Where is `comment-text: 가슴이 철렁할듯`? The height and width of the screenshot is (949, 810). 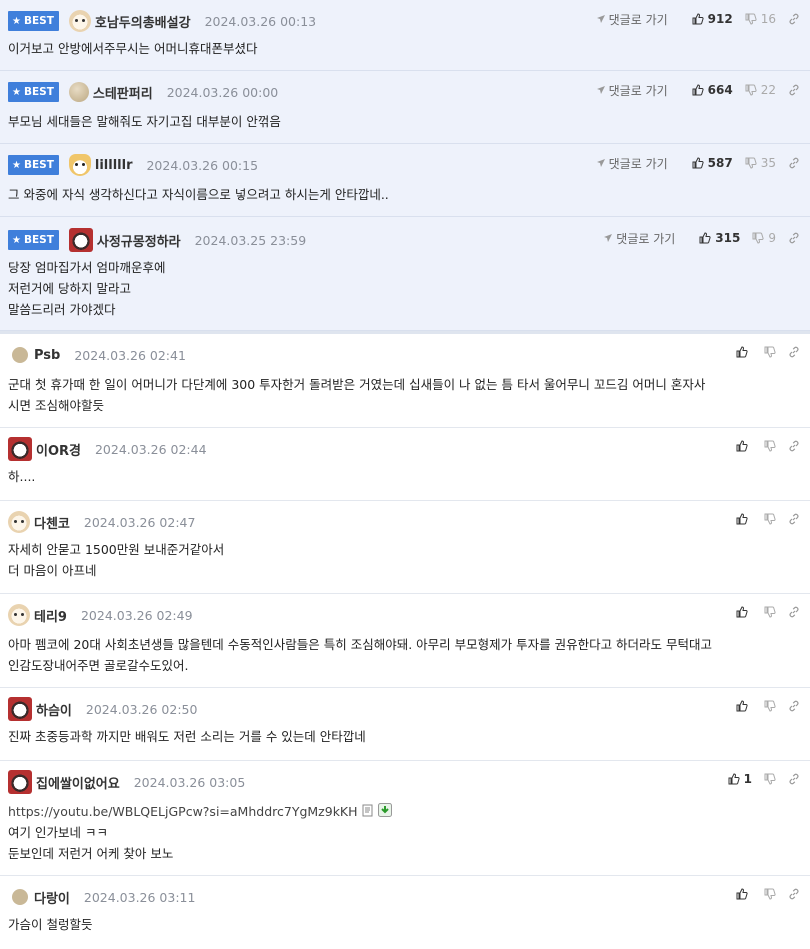
comment-text: 가슴이 철렁할듯 is located at coordinates (50, 924).